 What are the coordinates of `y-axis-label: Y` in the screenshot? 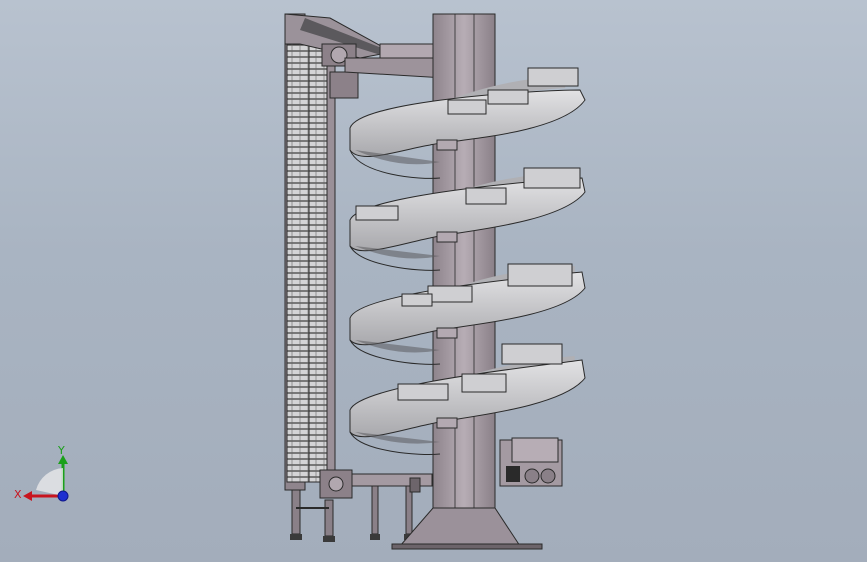 It's located at (61, 450).